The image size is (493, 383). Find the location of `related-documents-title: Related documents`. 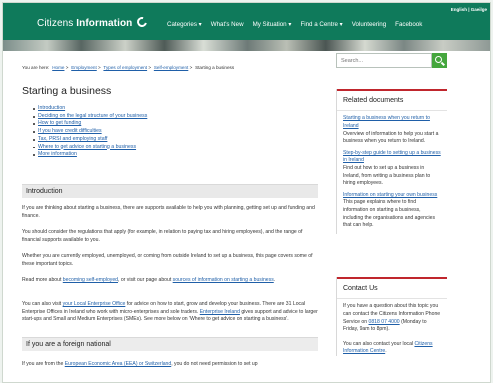

related-documents-title: Related documents is located at coordinates (392, 101).